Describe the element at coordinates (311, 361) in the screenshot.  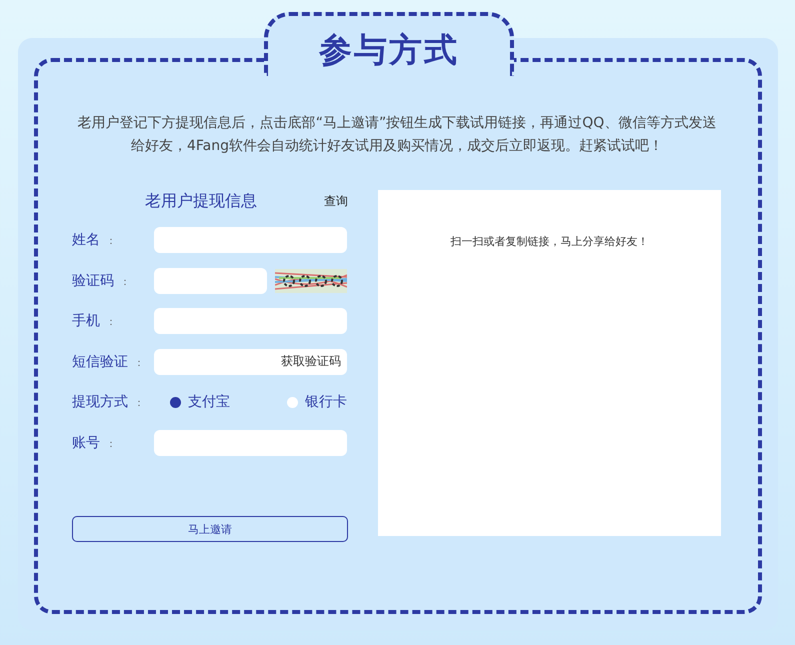
I see `get-code-button: 获取验证码` at that location.